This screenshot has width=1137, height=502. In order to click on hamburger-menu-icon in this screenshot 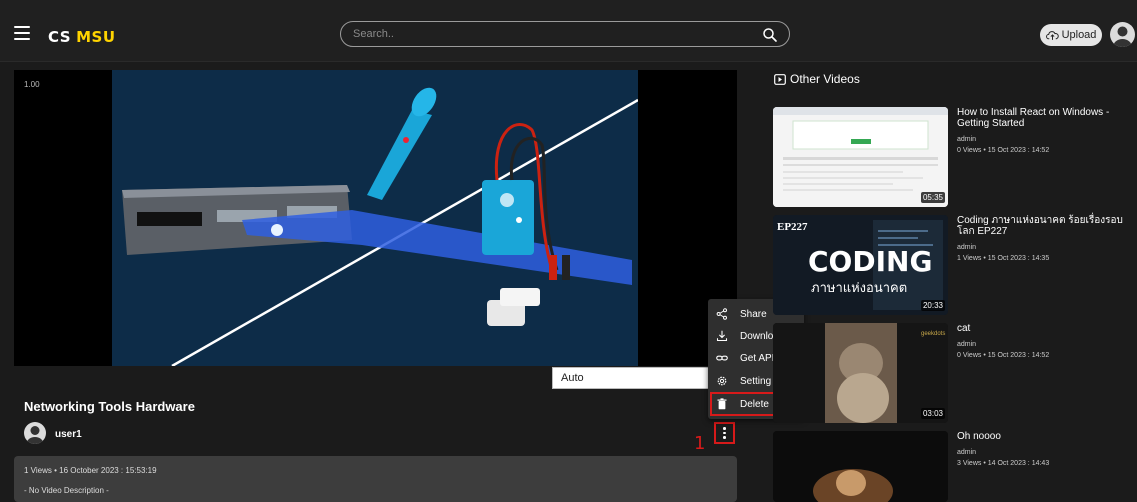, I will do `click(22, 33)`.